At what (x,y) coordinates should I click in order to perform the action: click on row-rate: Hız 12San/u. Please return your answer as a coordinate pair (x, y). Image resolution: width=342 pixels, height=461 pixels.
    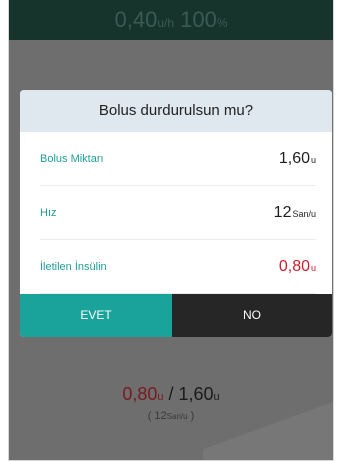
    Looking at the image, I should click on (178, 213).